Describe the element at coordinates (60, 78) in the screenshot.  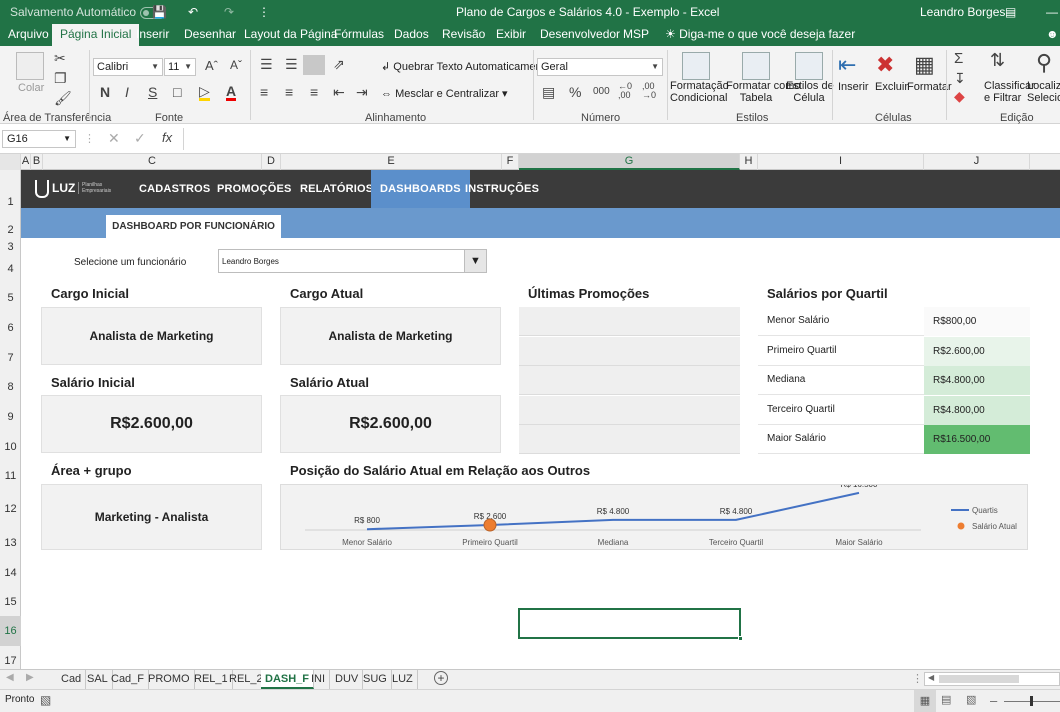
I see `copy-icon: ❐` at that location.